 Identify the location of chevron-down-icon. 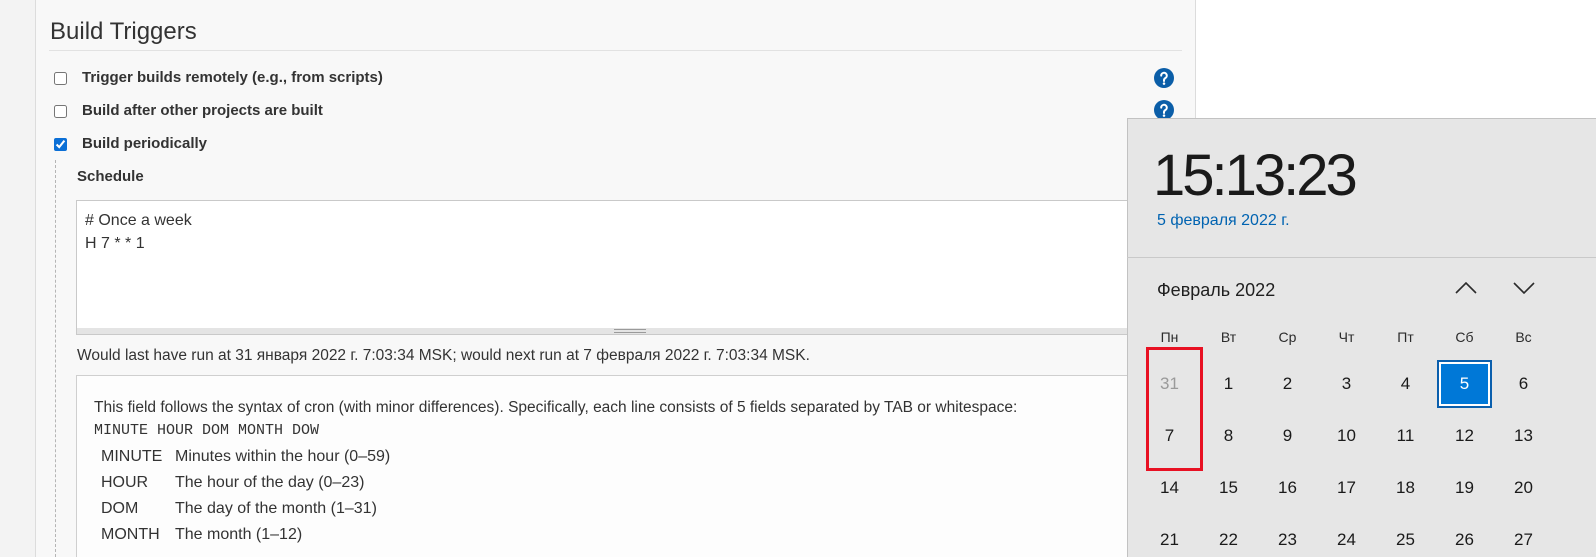
(1524, 288).